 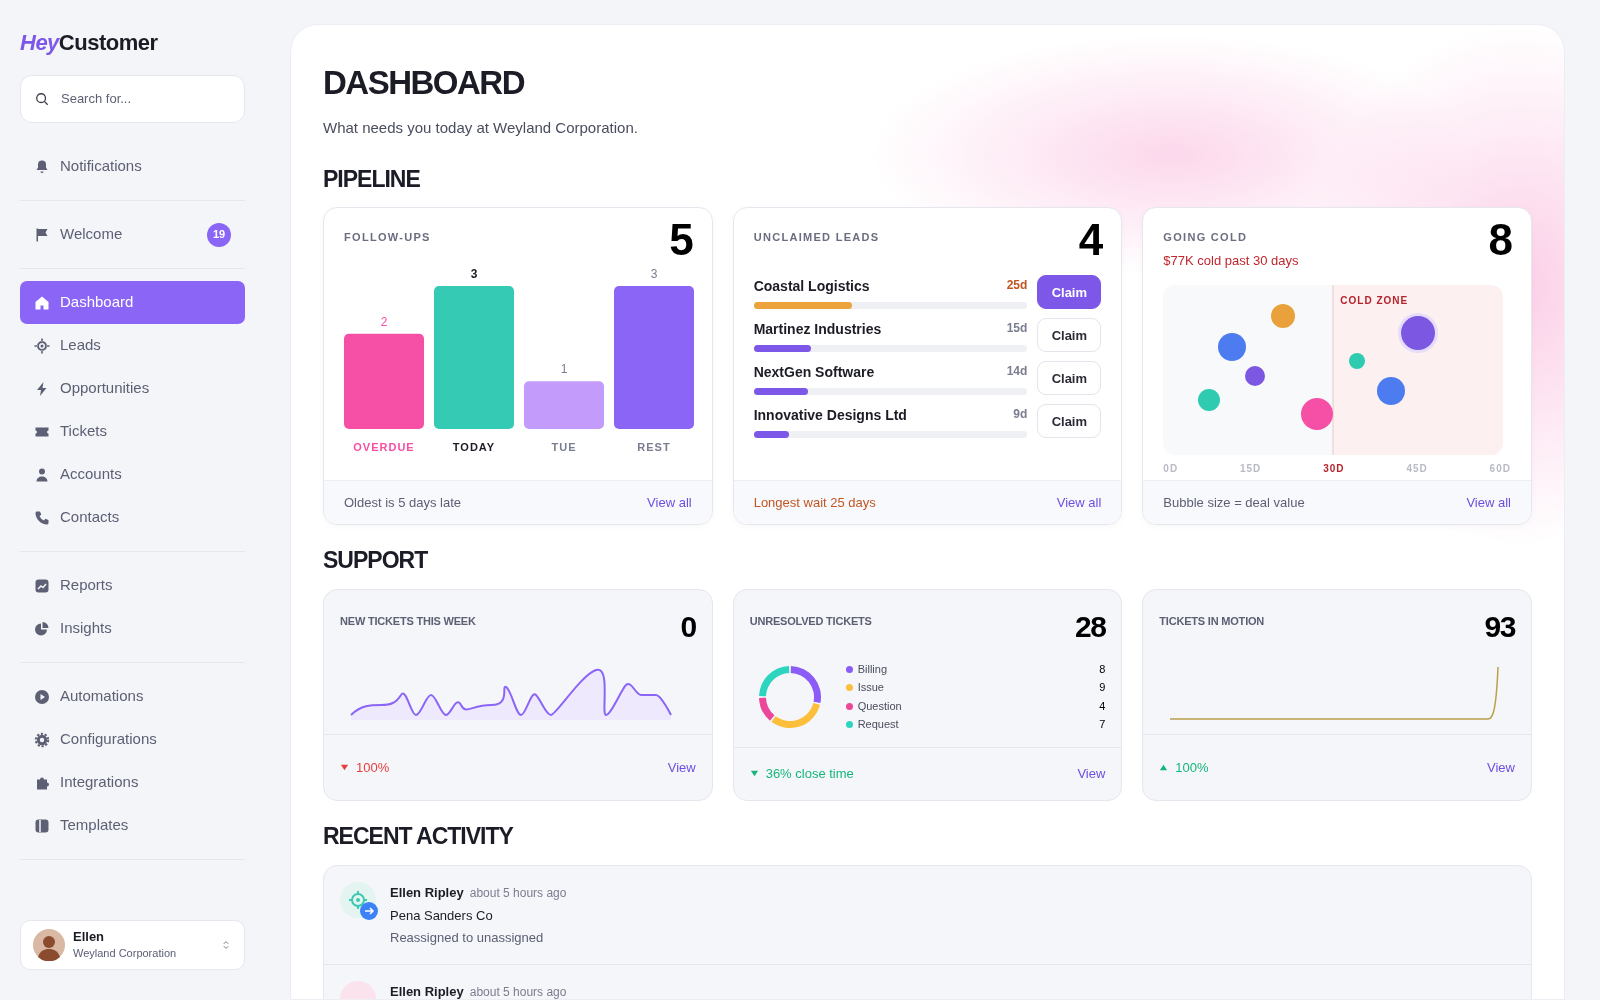 What do you see at coordinates (1090, 627) in the screenshot?
I see `card-count: 28` at bounding box center [1090, 627].